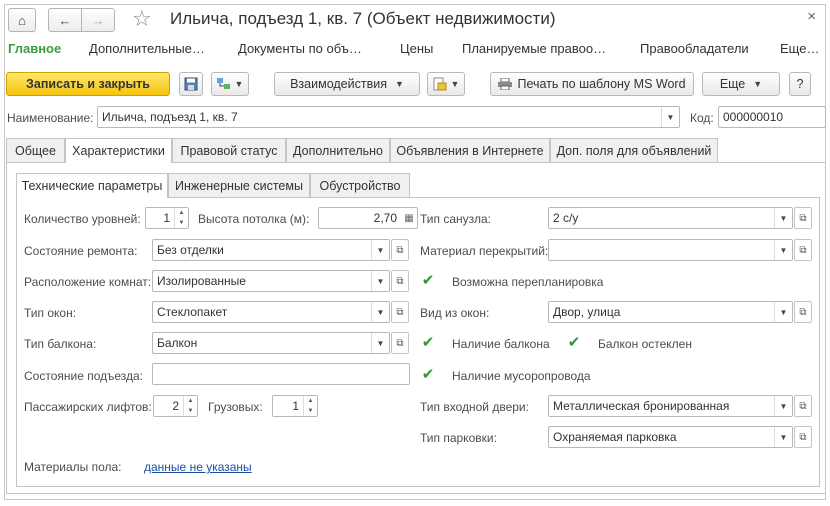  Describe the element at coordinates (271, 250) in the screenshot. I see `repair-field: Без отделки ▼` at that location.